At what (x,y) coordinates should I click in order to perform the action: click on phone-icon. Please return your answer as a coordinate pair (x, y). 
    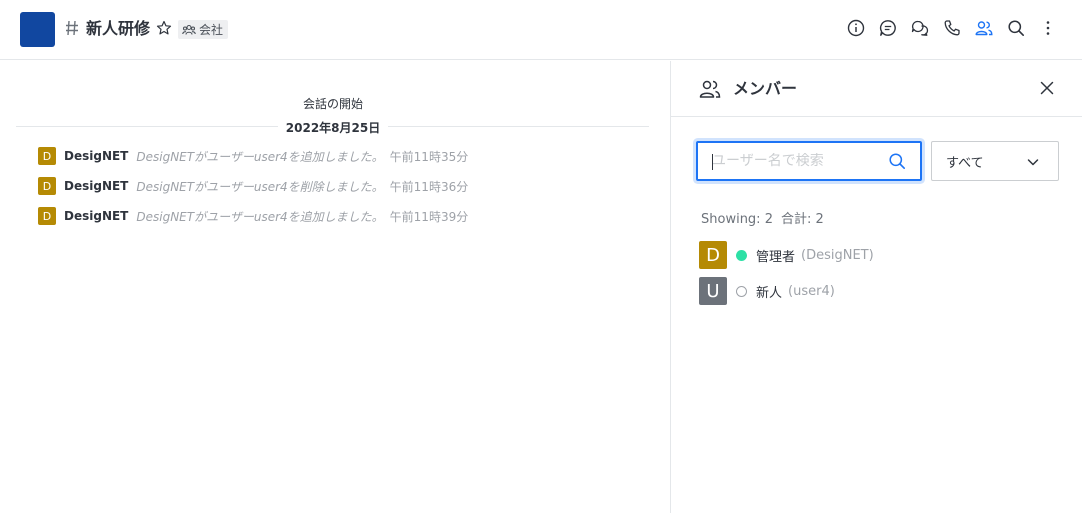
    Looking at the image, I should click on (952, 28).